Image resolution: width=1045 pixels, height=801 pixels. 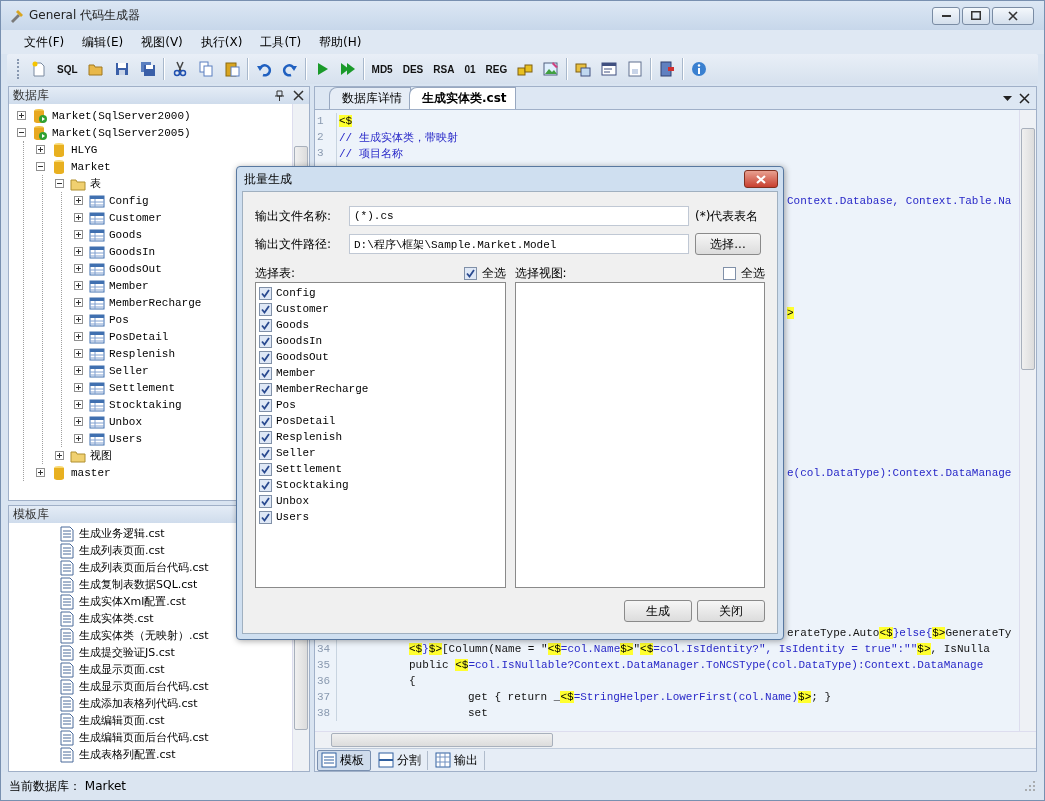 What do you see at coordinates (470, 69) in the screenshot?
I see `toolbar-button: 01` at bounding box center [470, 69].